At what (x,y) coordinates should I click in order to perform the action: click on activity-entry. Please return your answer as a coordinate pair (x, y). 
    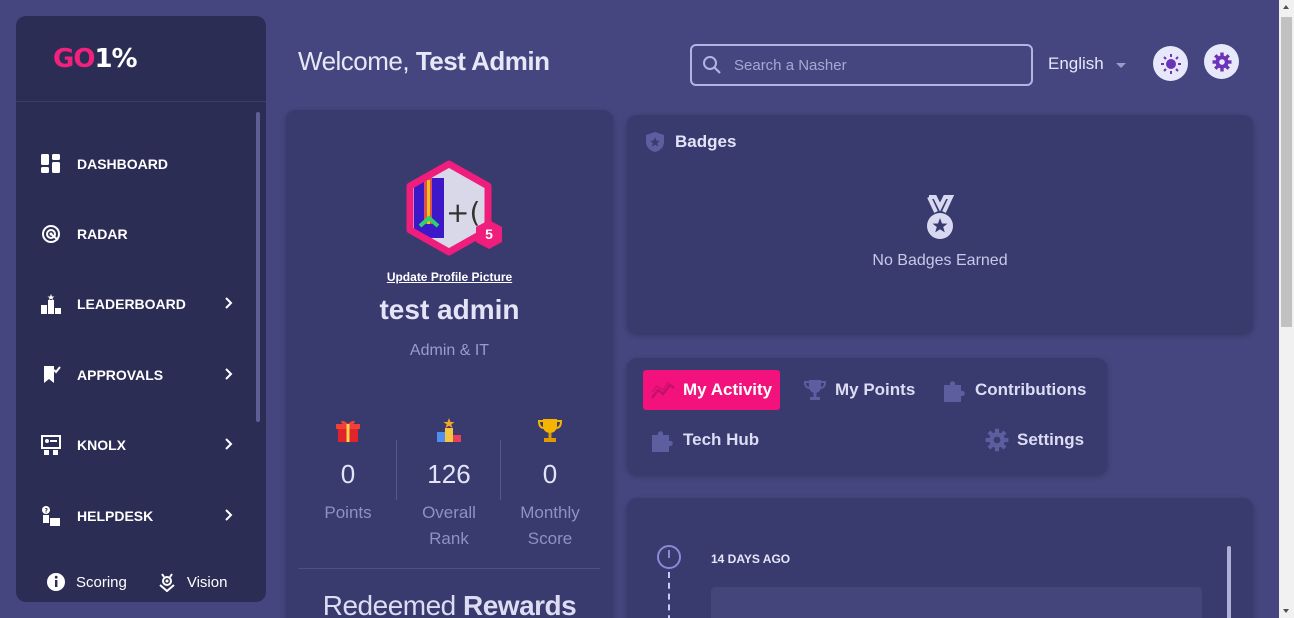
    Looking at the image, I should click on (956, 602).